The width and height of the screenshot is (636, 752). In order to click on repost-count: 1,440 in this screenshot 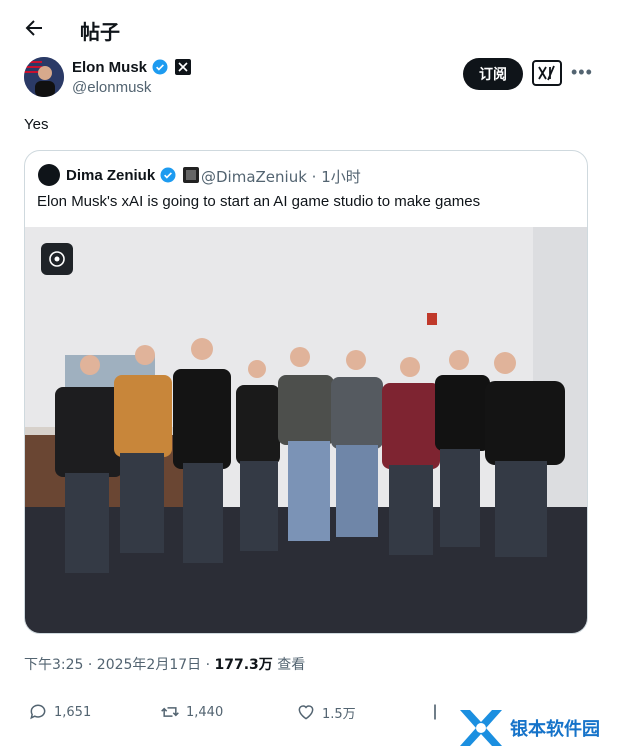, I will do `click(205, 712)`.